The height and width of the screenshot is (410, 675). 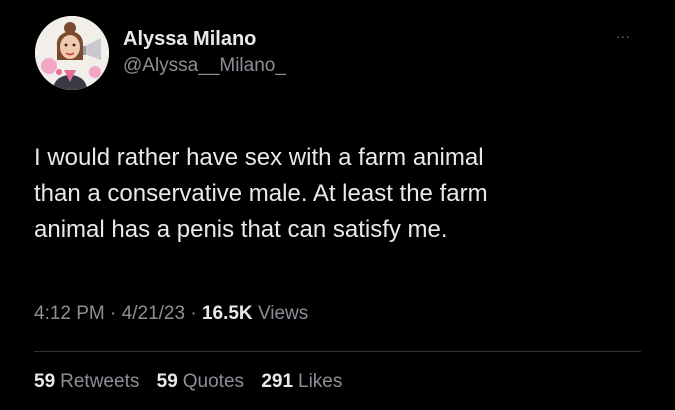 What do you see at coordinates (227, 313) in the screenshot?
I see `views-count: 16.5K` at bounding box center [227, 313].